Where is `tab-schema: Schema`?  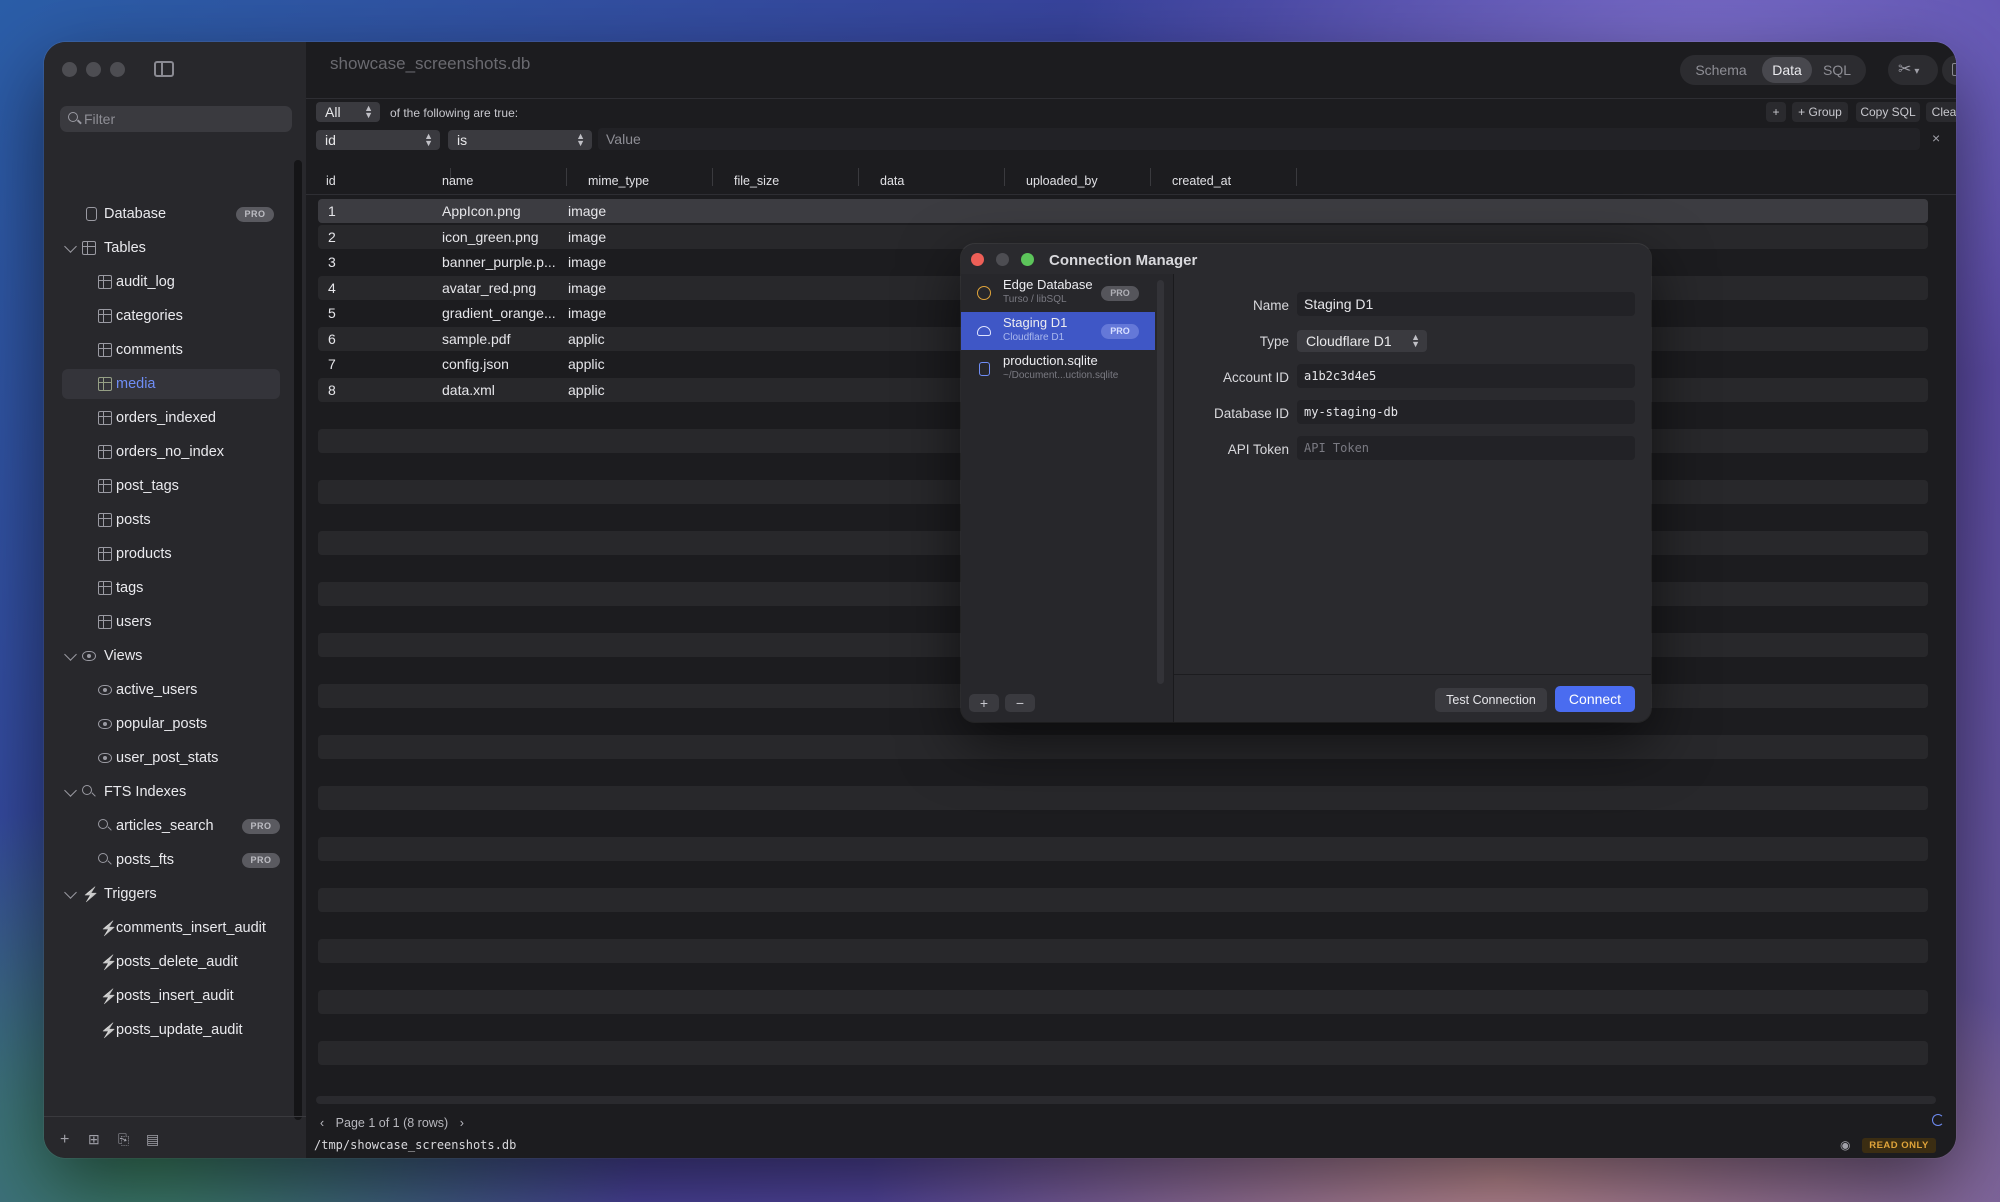
tab-schema: Schema is located at coordinates (1721, 70).